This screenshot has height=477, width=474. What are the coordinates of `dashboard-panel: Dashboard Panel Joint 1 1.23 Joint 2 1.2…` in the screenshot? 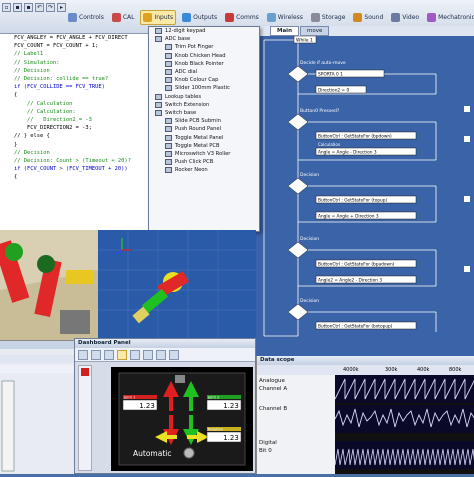 It's located at (165, 406).